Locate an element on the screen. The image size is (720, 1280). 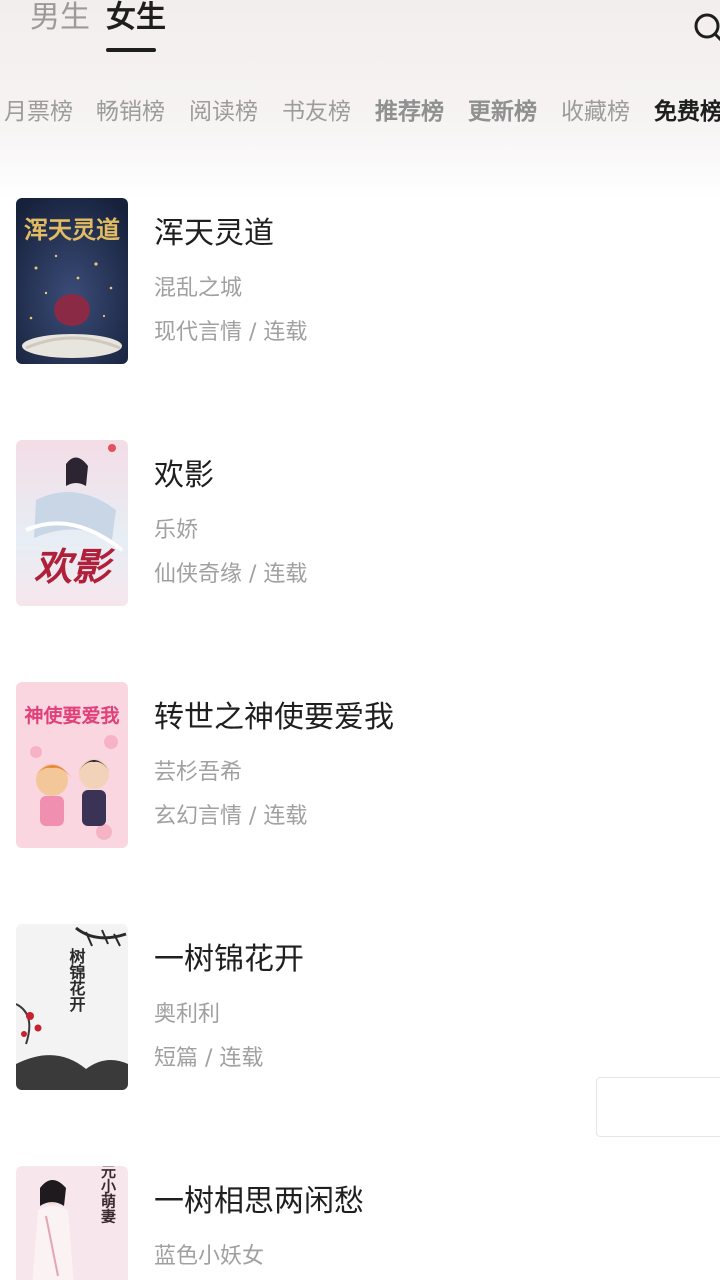
book-item: 状元小萌妻 一树相思两闲愁 蓝色小妖女 is located at coordinates (360, 1223).